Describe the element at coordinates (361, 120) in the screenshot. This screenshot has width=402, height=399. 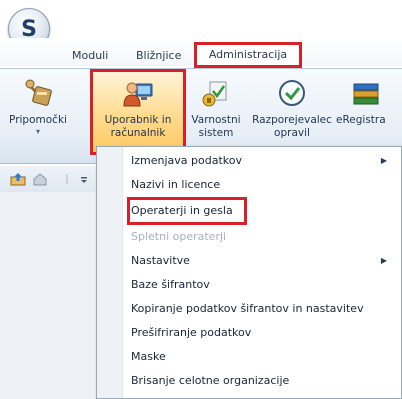
I see `eregistra-label: eRegistra` at that location.